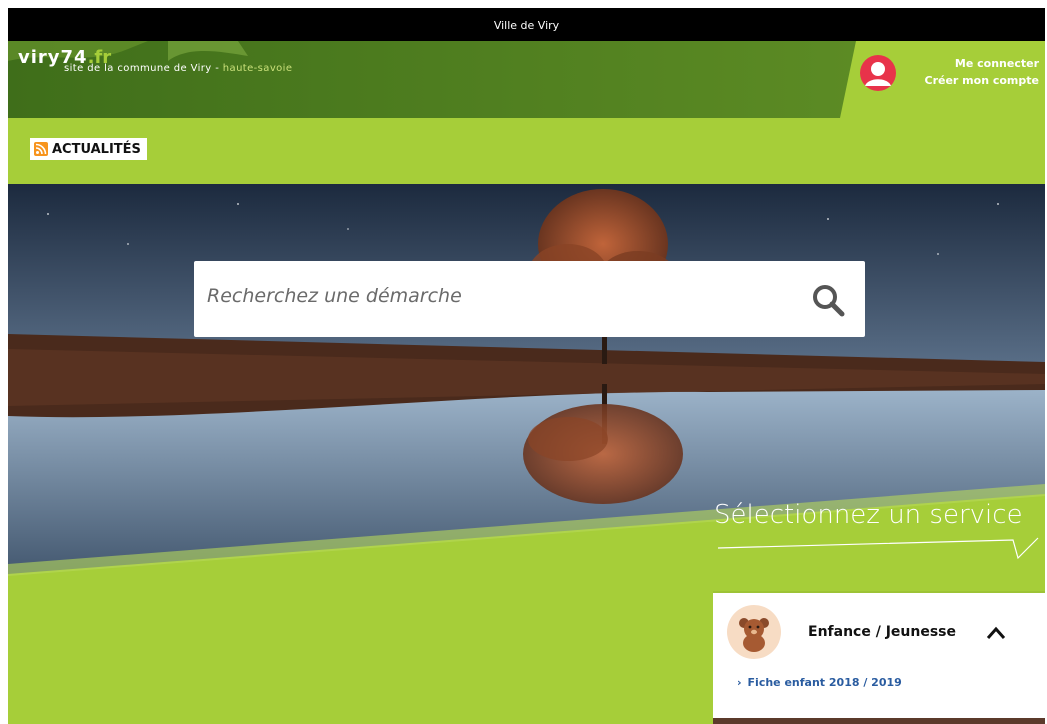  What do you see at coordinates (257, 68) in the screenshot?
I see `tagline-region: haute-savoie` at bounding box center [257, 68].